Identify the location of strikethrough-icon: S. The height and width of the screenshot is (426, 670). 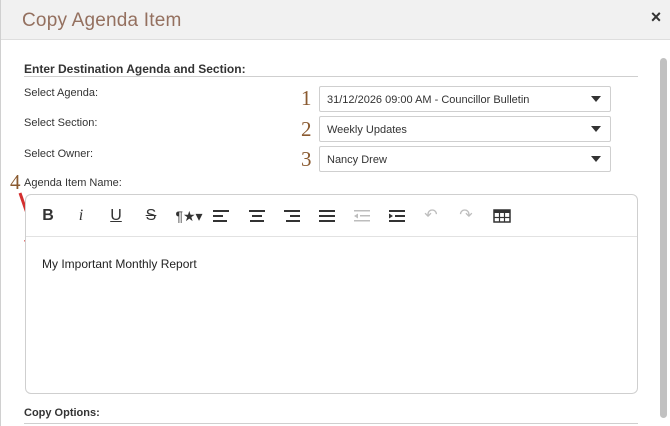
(151, 216).